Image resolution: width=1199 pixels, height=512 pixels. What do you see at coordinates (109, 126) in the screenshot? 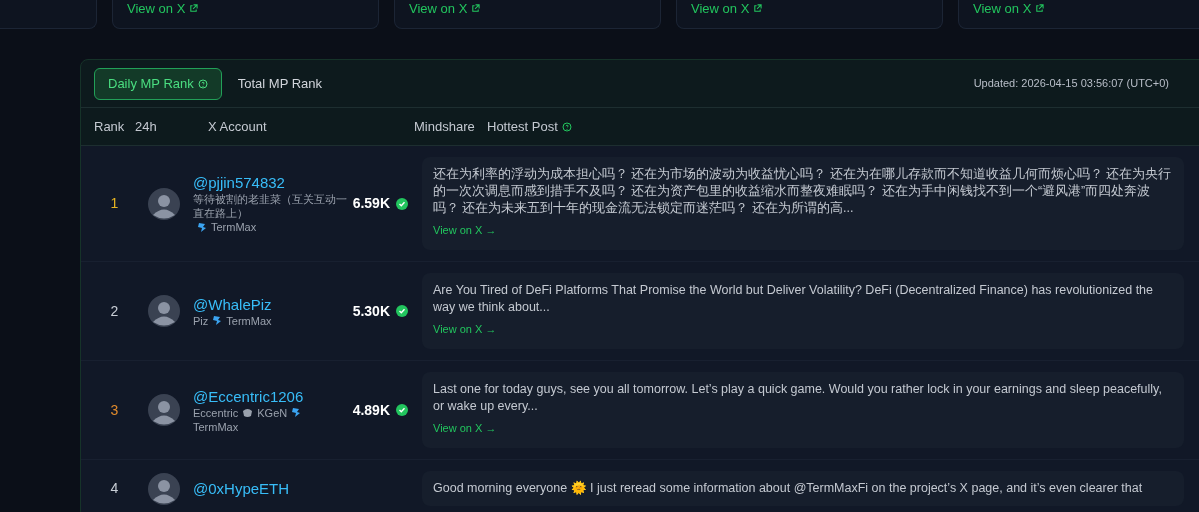
I see `column-header: Rank` at bounding box center [109, 126].